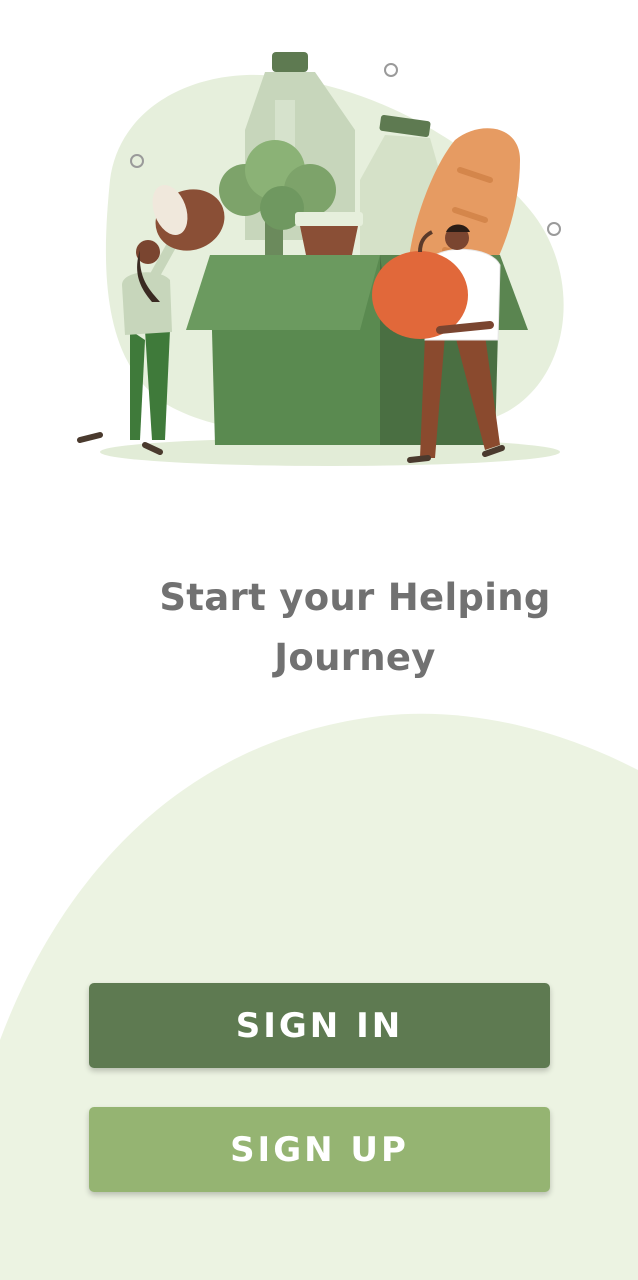 The image size is (638, 1280). Describe the element at coordinates (329, 233) in the screenshot. I see `jar-icon` at that location.